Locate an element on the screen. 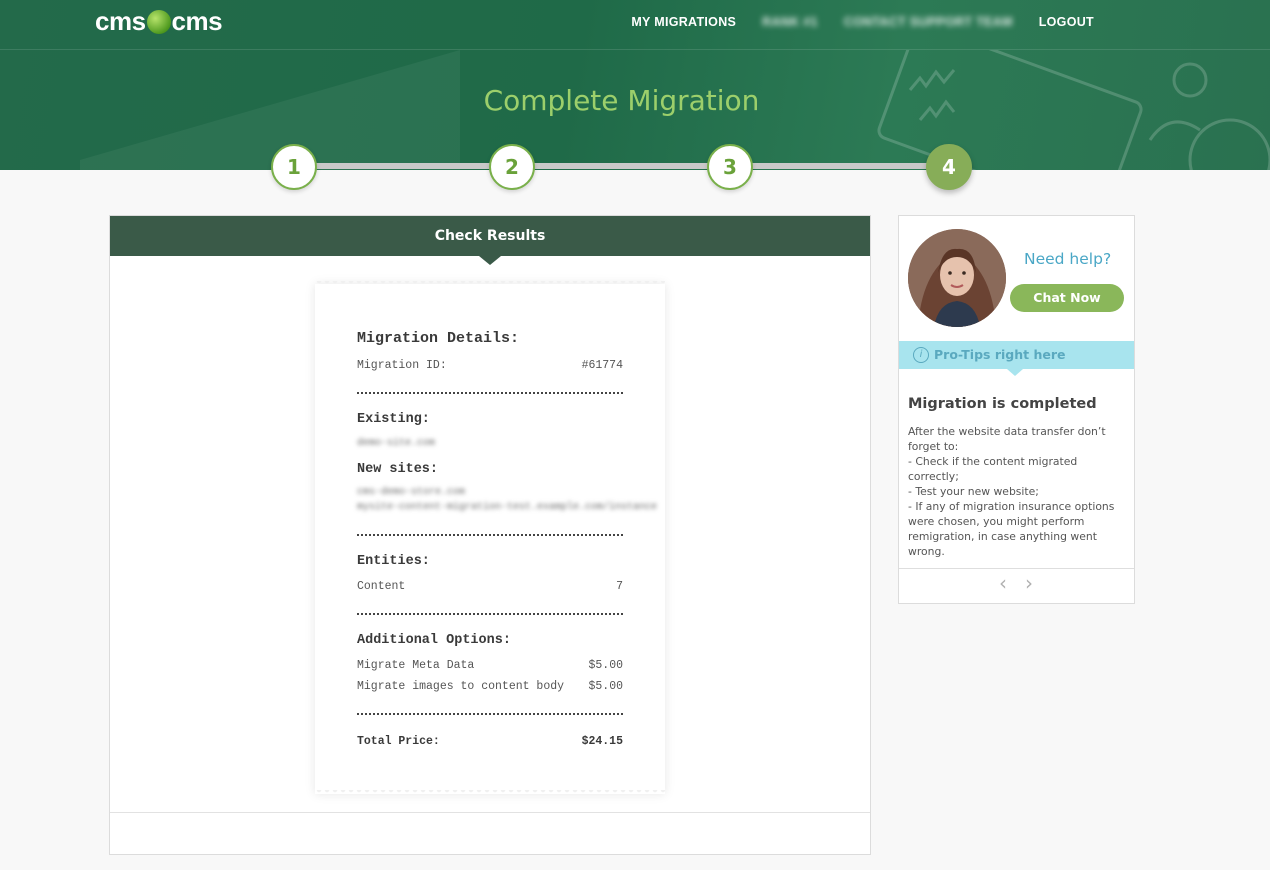 The image size is (1270, 870). additional-options-heading: Additional Options: is located at coordinates (434, 640).